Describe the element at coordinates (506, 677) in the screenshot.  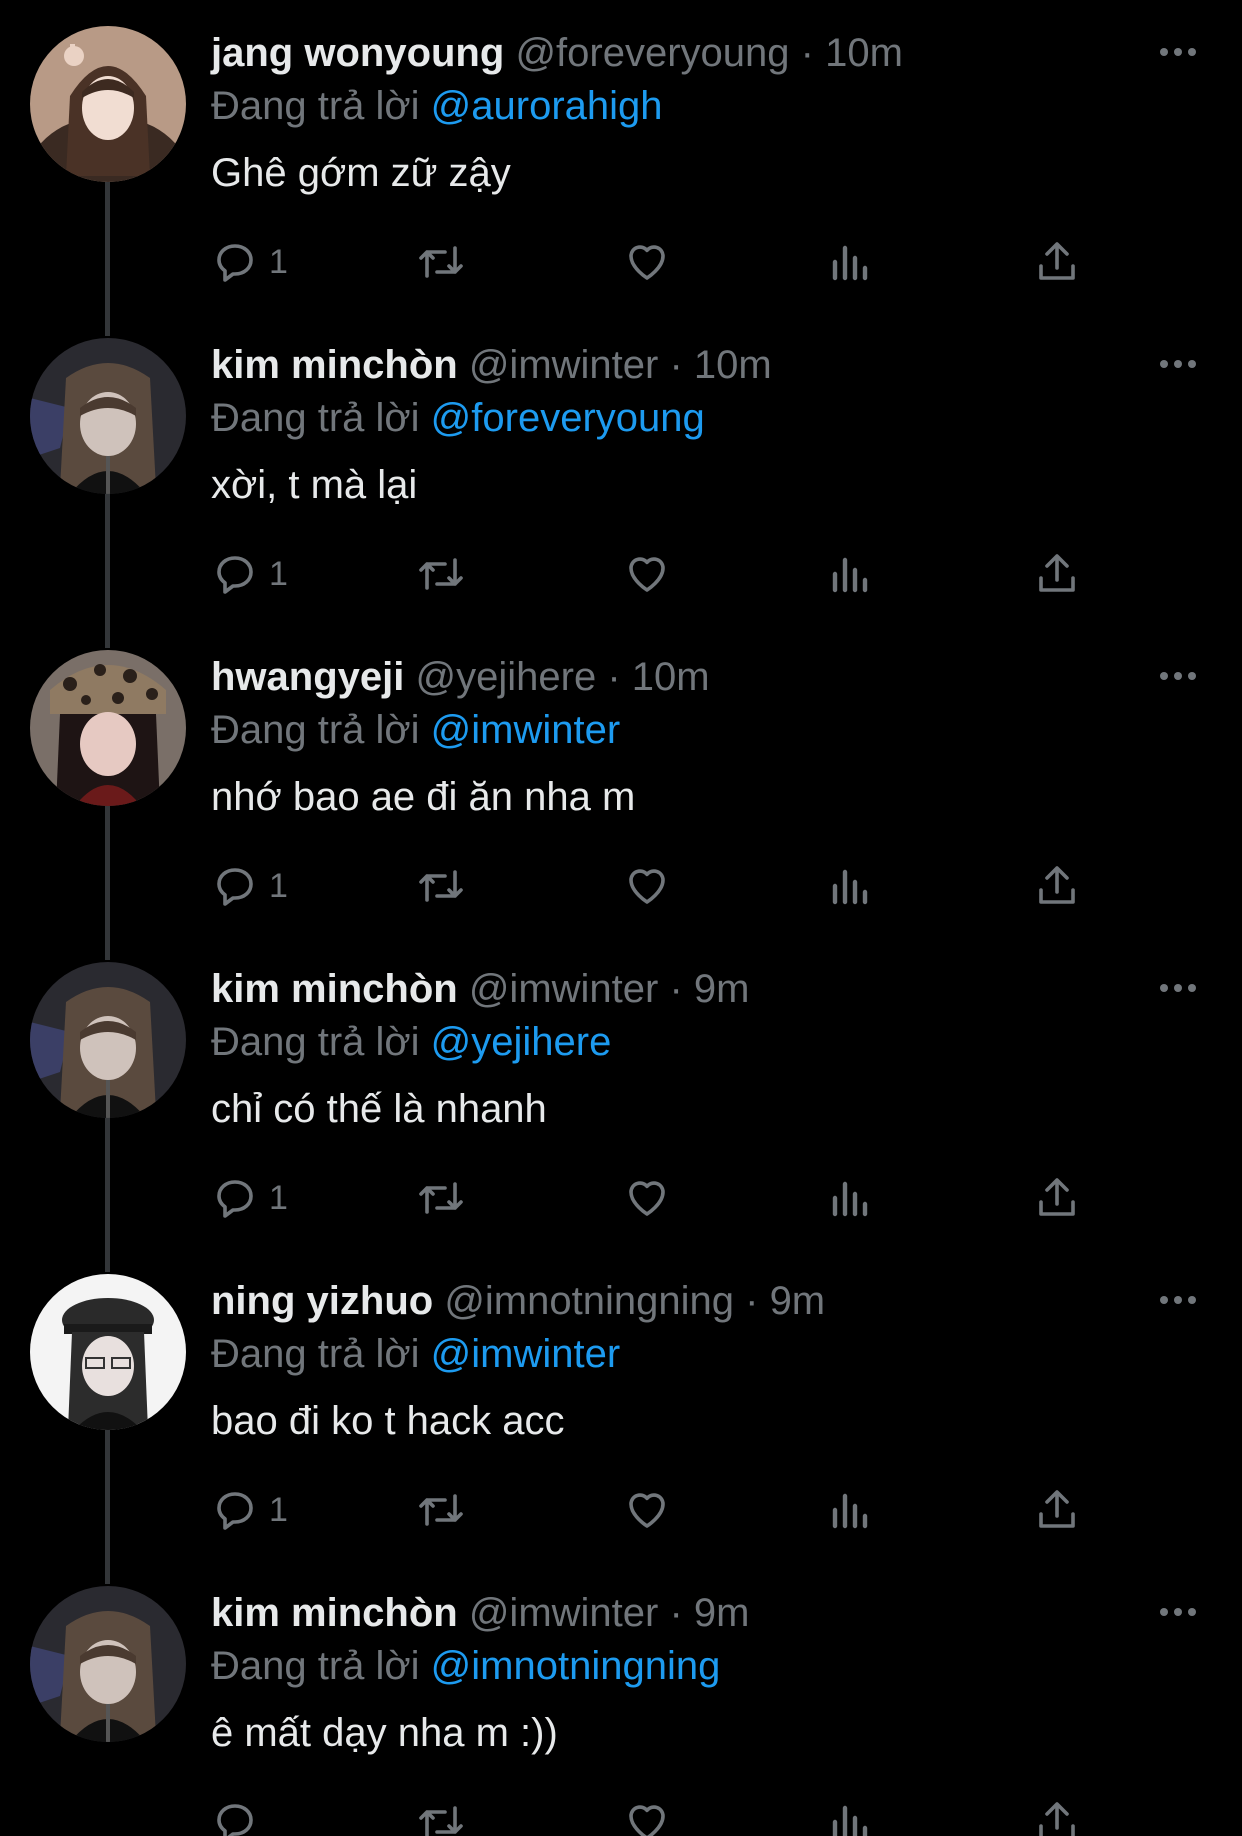
I see `user-handle: @yejihere` at that location.